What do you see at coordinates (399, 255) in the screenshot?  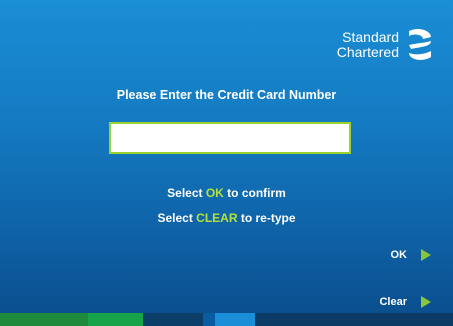 I see `ok-button-label: OK` at bounding box center [399, 255].